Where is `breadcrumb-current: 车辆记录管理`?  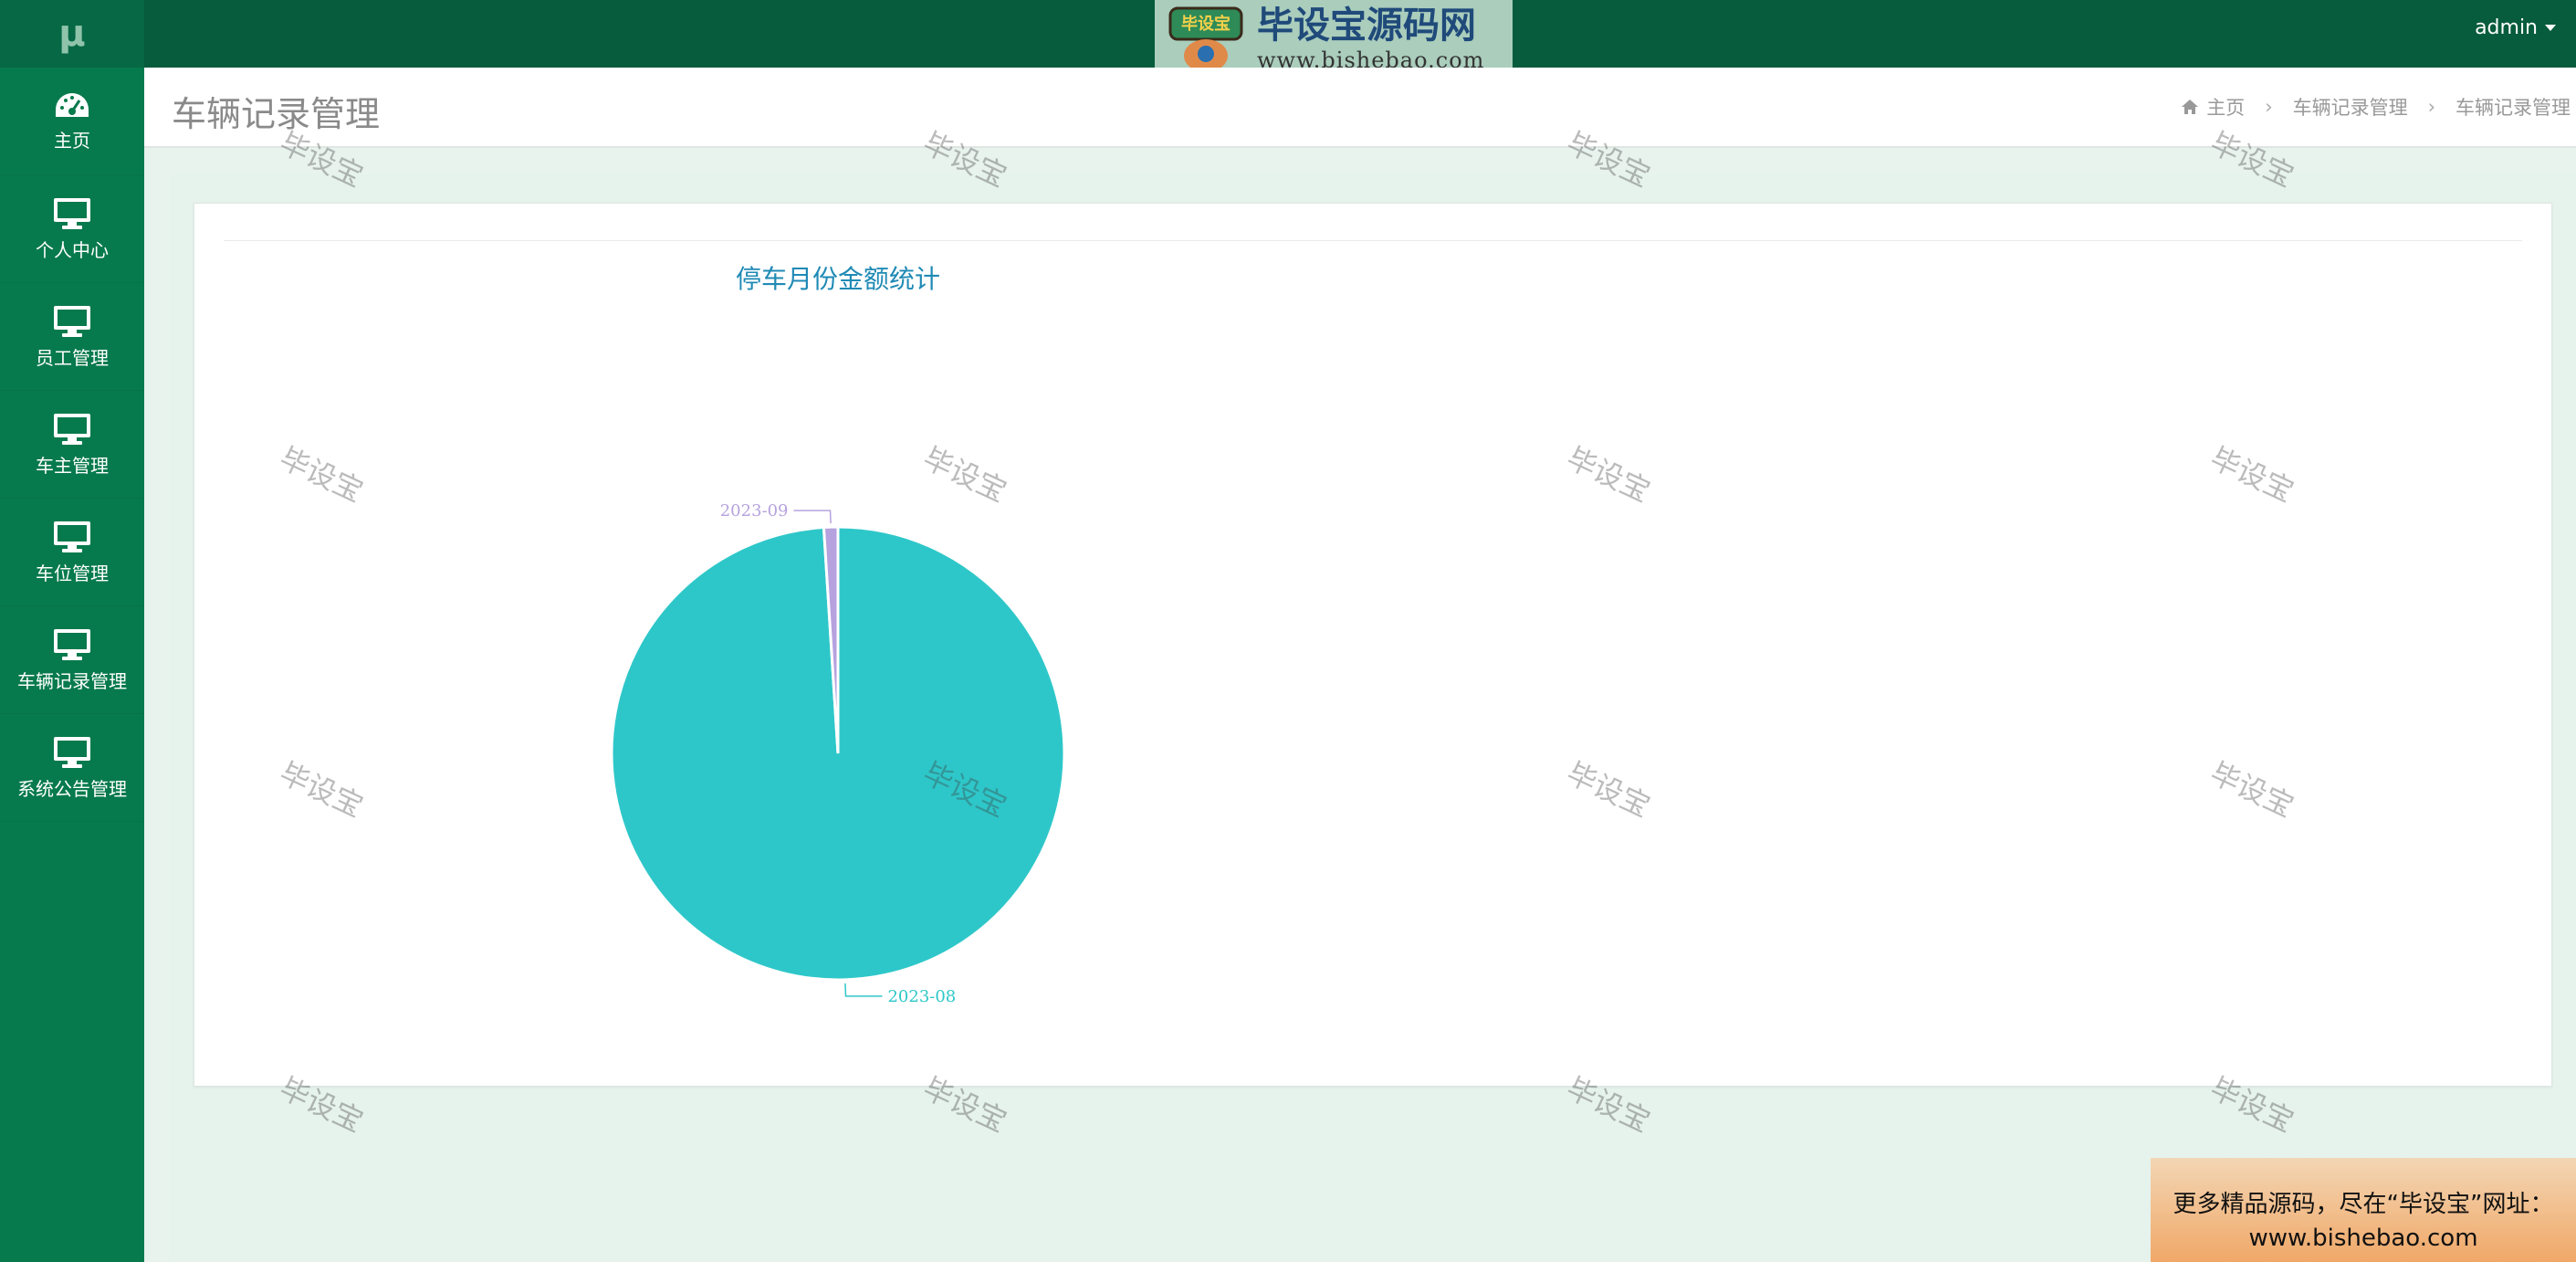 breadcrumb-current: 车辆记录管理 is located at coordinates (2513, 108).